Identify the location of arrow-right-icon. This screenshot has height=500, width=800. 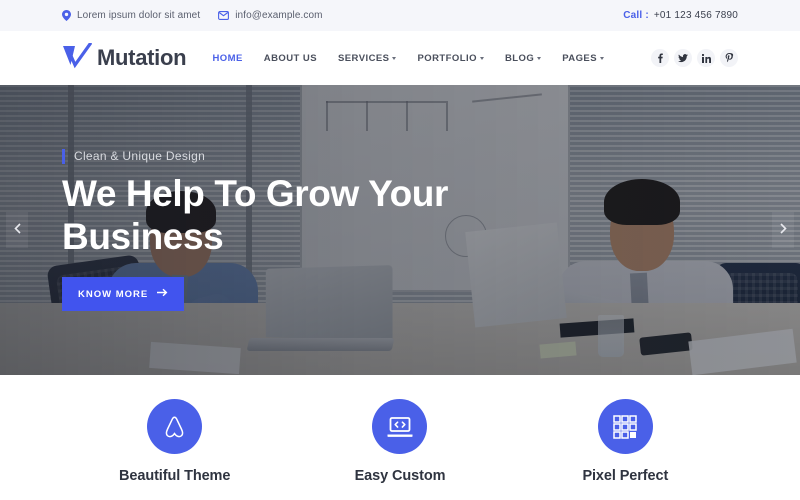
(162, 294).